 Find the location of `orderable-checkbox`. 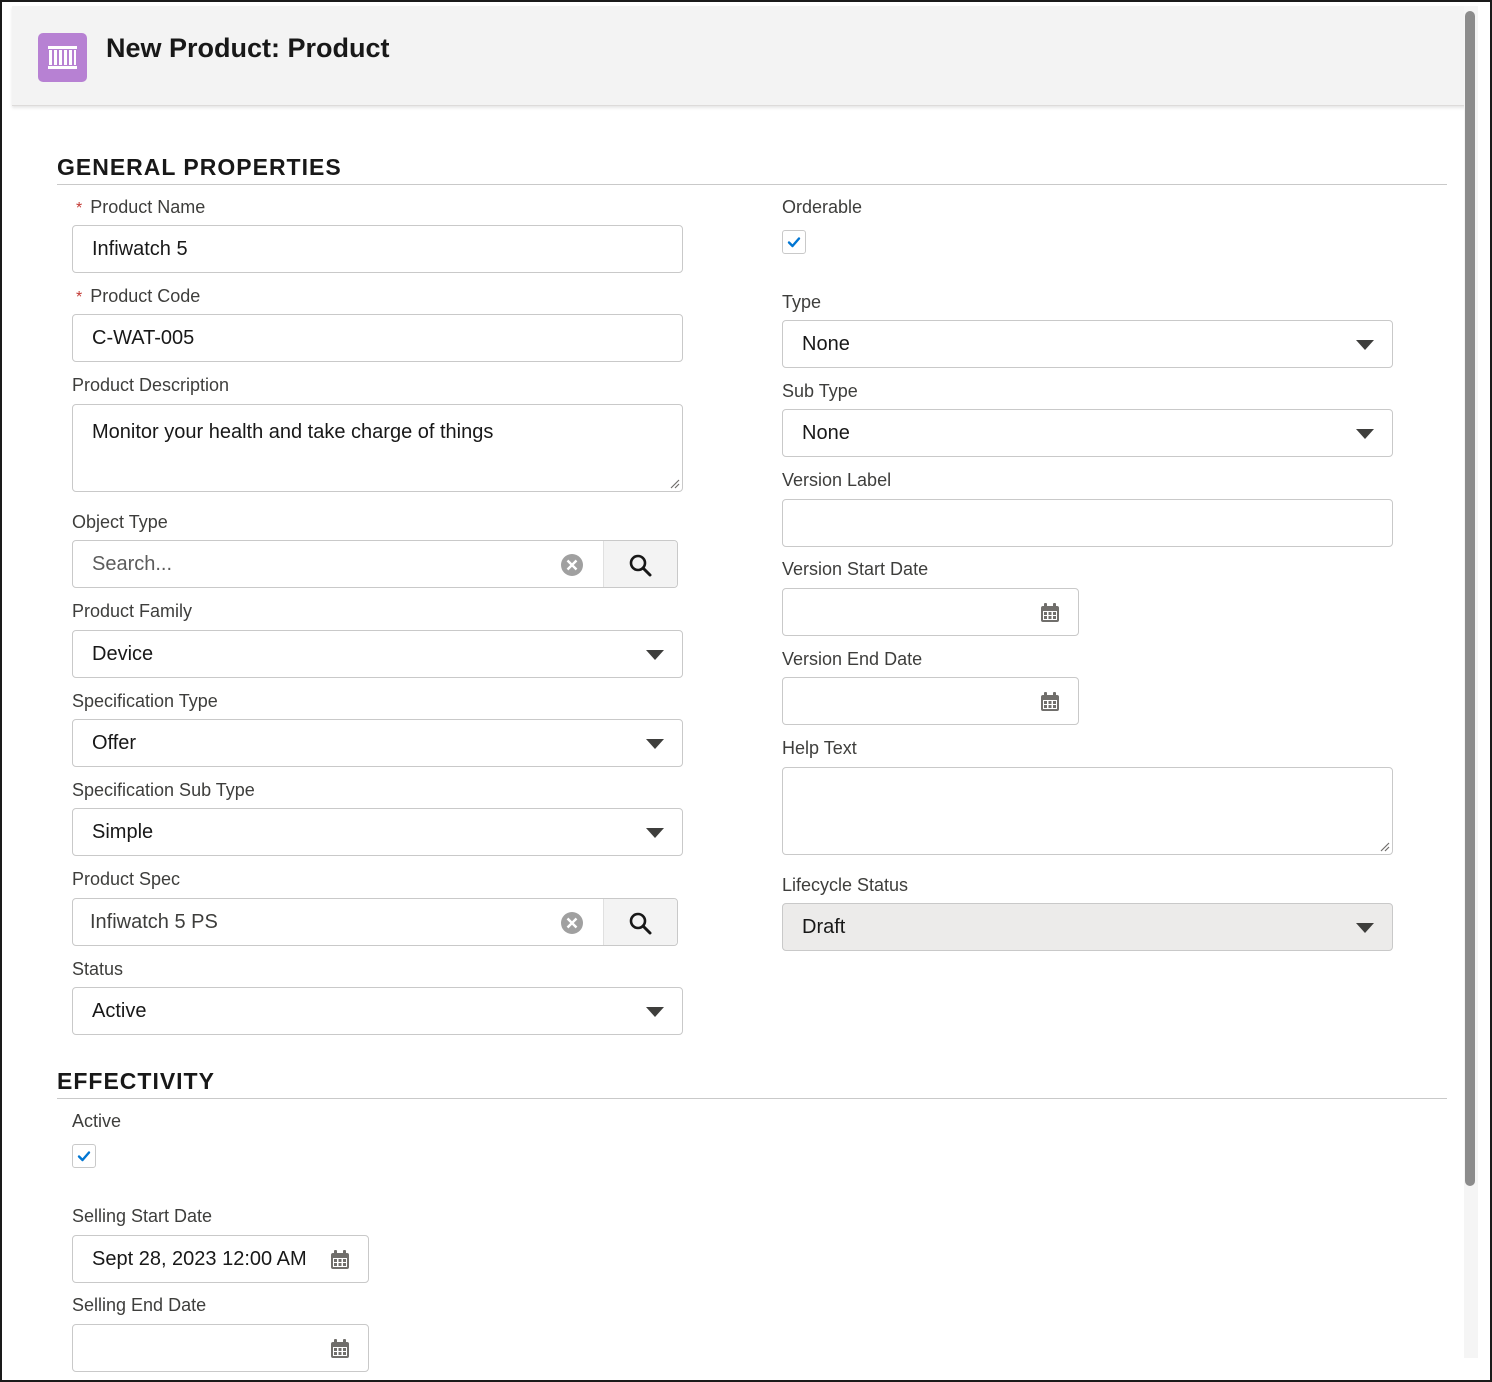

orderable-checkbox is located at coordinates (794, 242).